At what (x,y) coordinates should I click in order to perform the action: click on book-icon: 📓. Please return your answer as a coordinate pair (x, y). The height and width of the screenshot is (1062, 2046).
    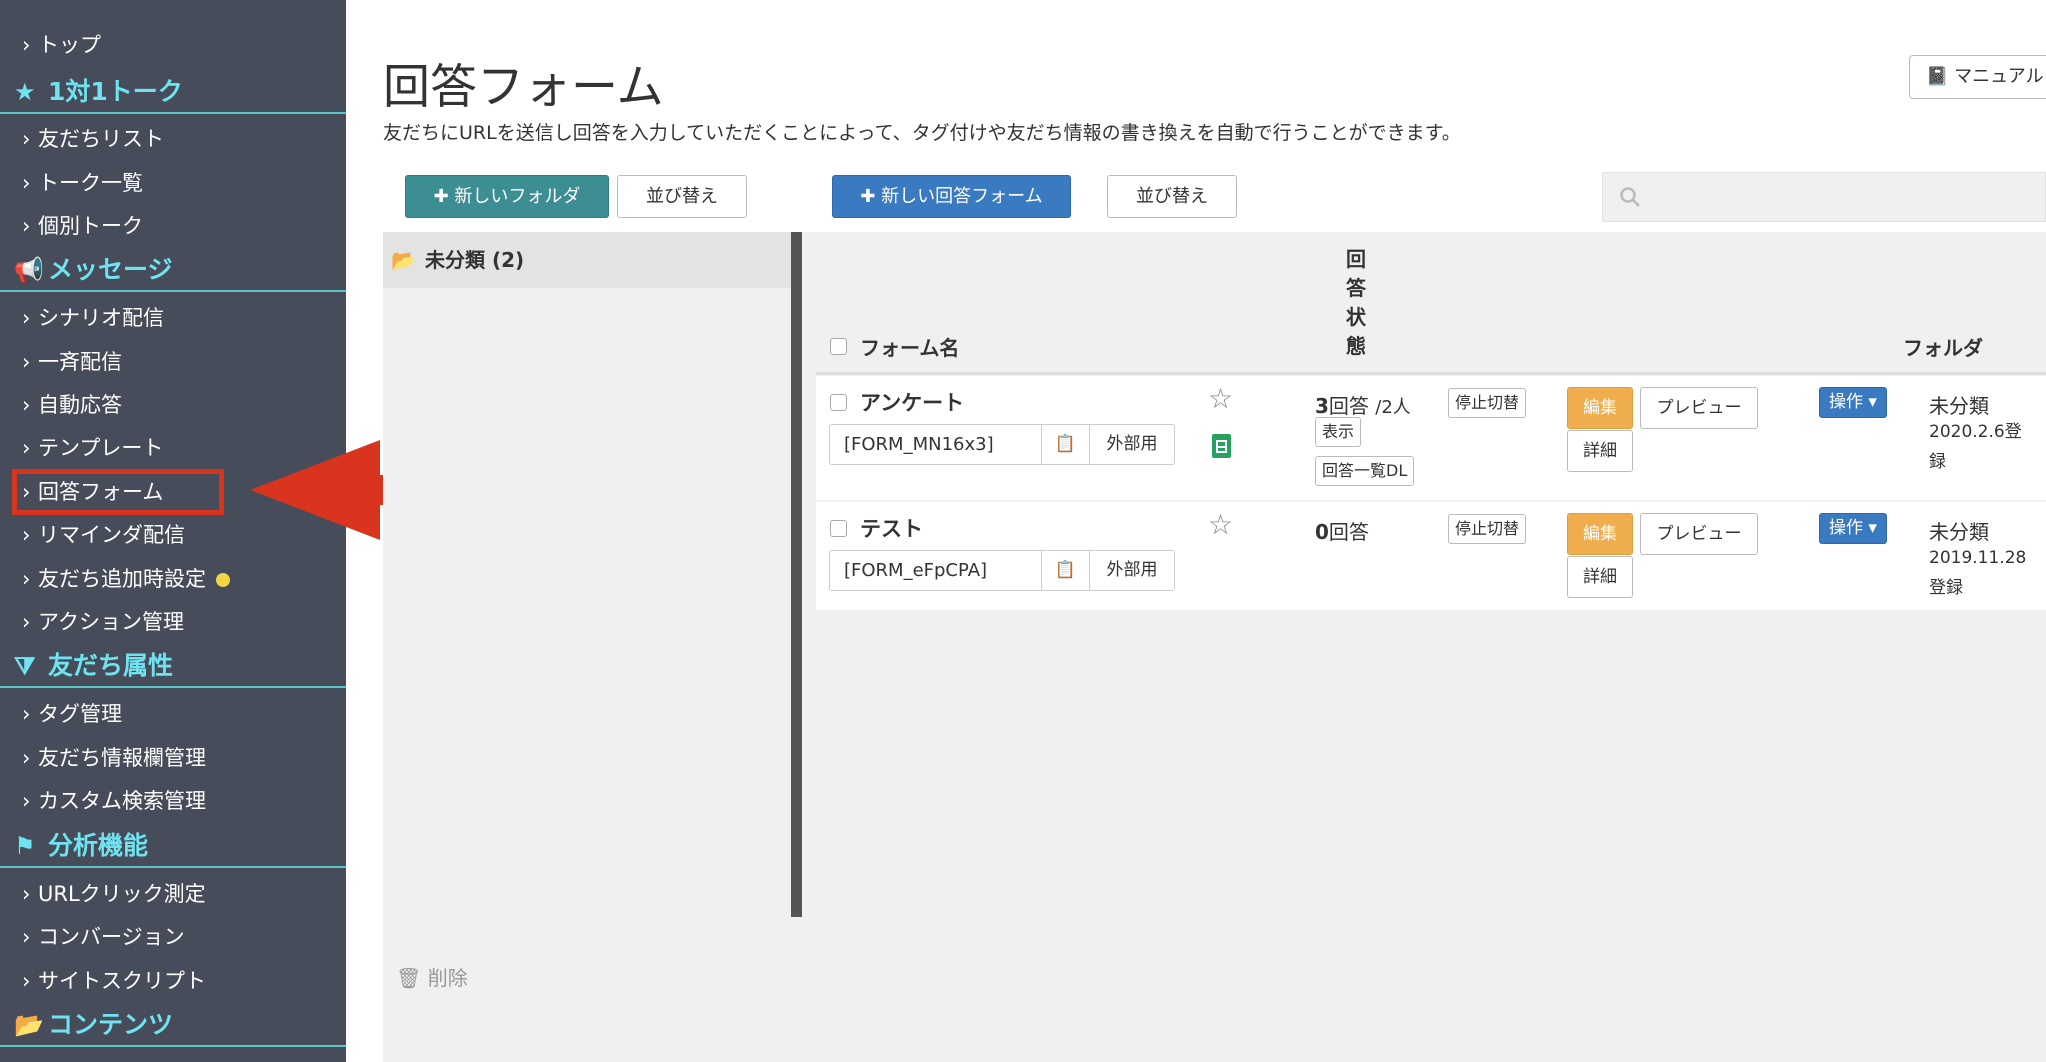
    Looking at the image, I should click on (1940, 76).